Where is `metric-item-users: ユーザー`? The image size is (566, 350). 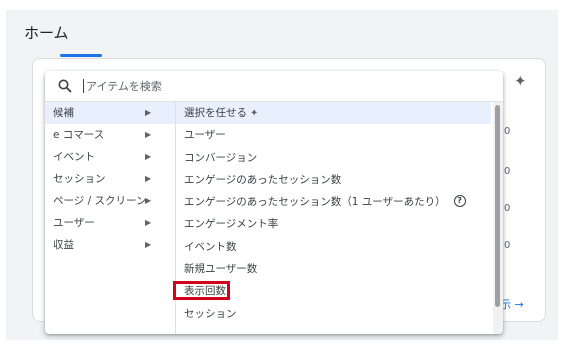 metric-item-users: ユーザー is located at coordinates (333, 135).